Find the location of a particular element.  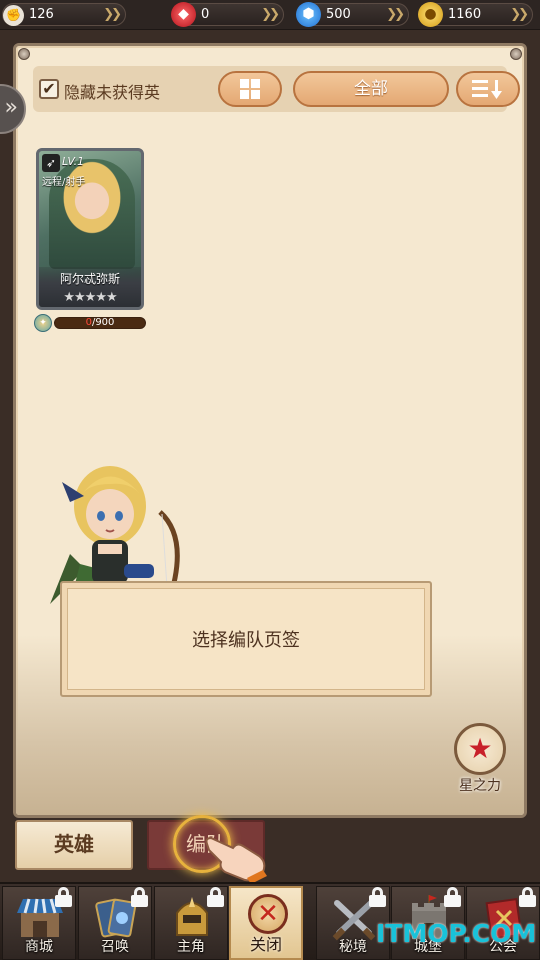

nav-shop-label: 商城 is located at coordinates (39, 947).